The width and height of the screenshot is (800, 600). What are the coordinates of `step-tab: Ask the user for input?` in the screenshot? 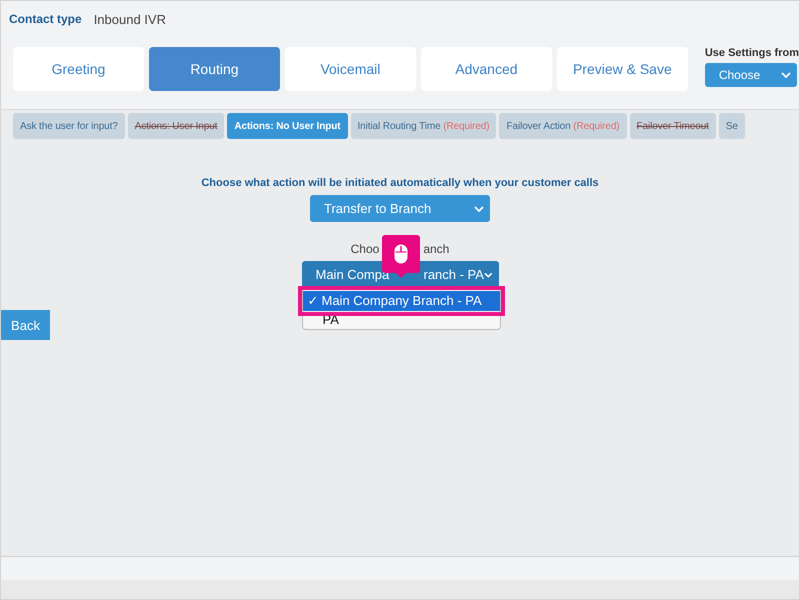 It's located at (69, 126).